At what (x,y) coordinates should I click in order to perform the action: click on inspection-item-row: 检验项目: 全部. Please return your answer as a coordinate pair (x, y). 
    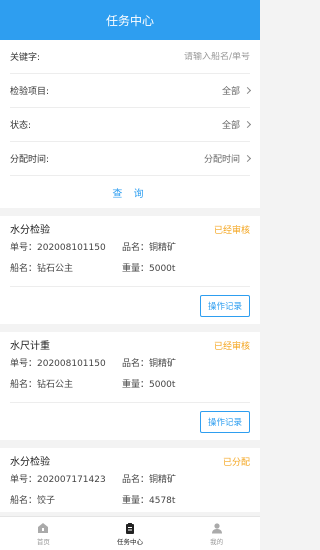
    Looking at the image, I should click on (131, 91).